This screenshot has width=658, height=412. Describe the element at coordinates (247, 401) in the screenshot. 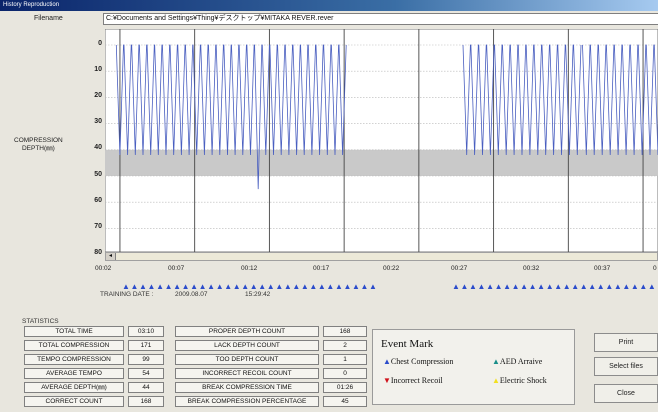

I see `stat-label: BREAK COMPRESSION PERCENTAGE` at that location.